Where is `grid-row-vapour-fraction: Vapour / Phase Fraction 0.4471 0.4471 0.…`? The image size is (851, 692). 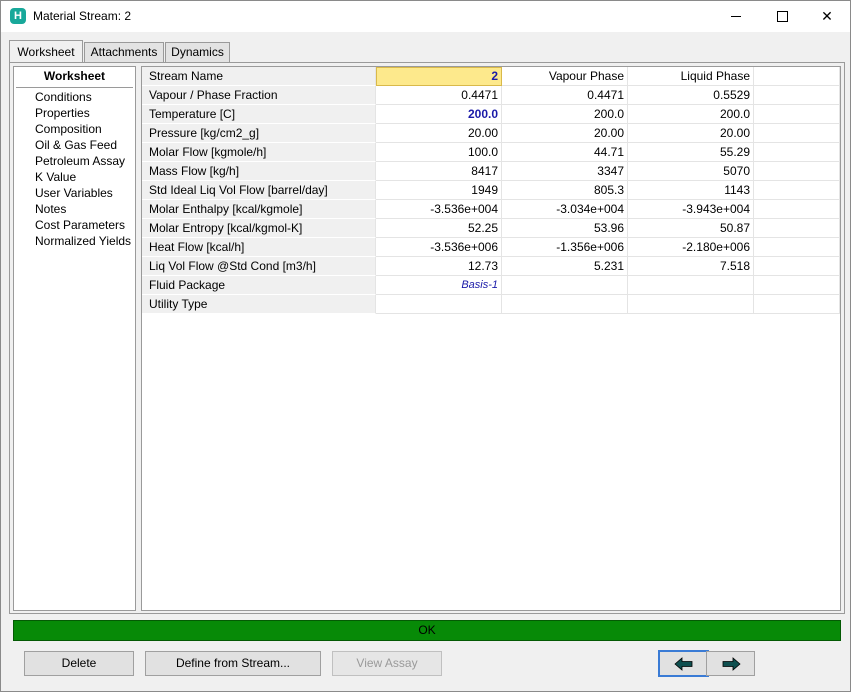
grid-row-vapour-fraction: Vapour / Phase Fraction 0.4471 0.4471 0.… is located at coordinates (491, 95).